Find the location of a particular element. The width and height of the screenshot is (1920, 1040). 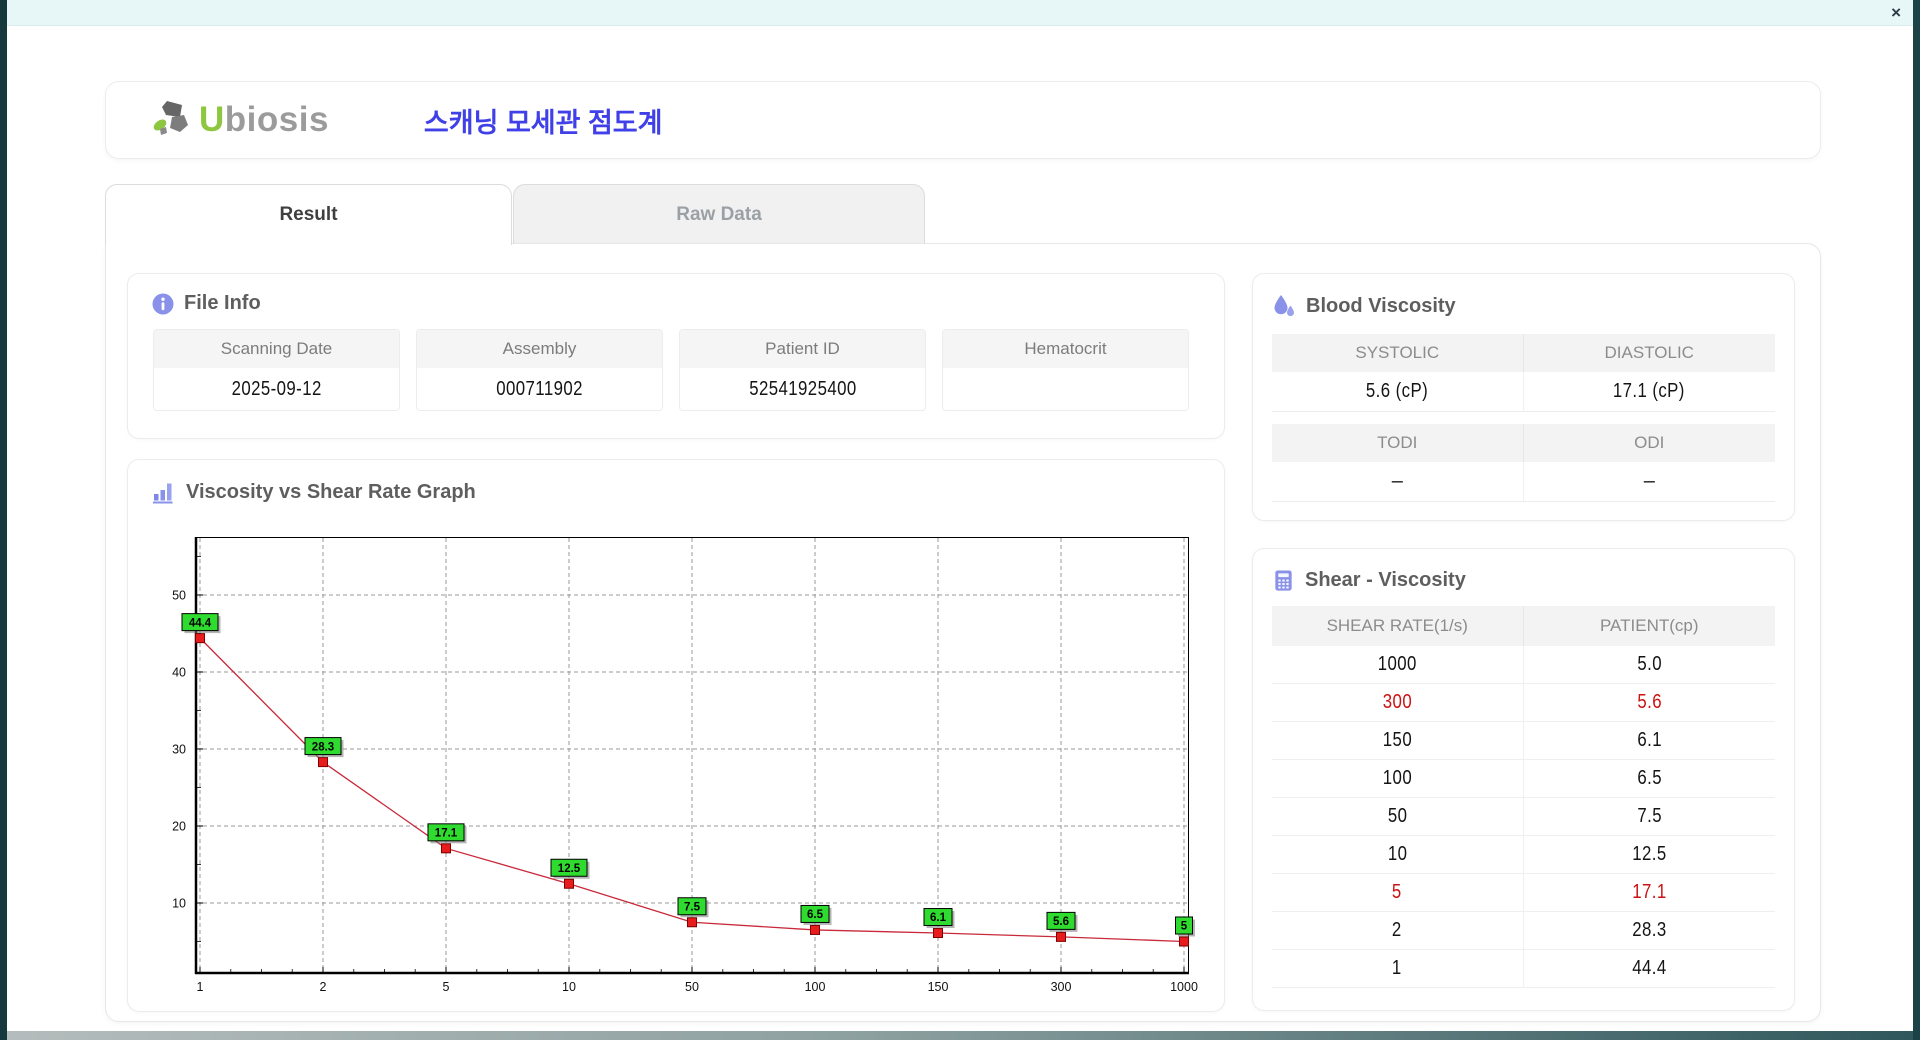

cell-text: 12.5 is located at coordinates (1649, 854).